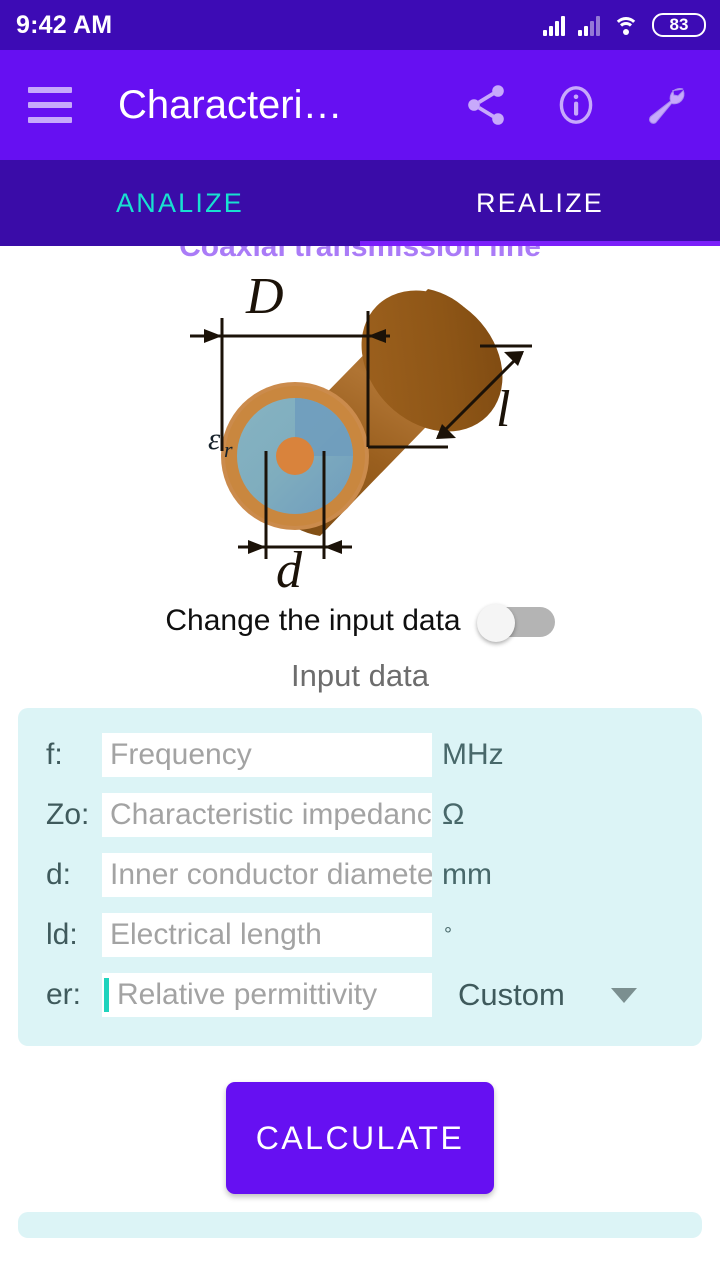 This screenshot has height=1280, width=720. What do you see at coordinates (360, 1225) in the screenshot?
I see `results-card-partial` at bounding box center [360, 1225].